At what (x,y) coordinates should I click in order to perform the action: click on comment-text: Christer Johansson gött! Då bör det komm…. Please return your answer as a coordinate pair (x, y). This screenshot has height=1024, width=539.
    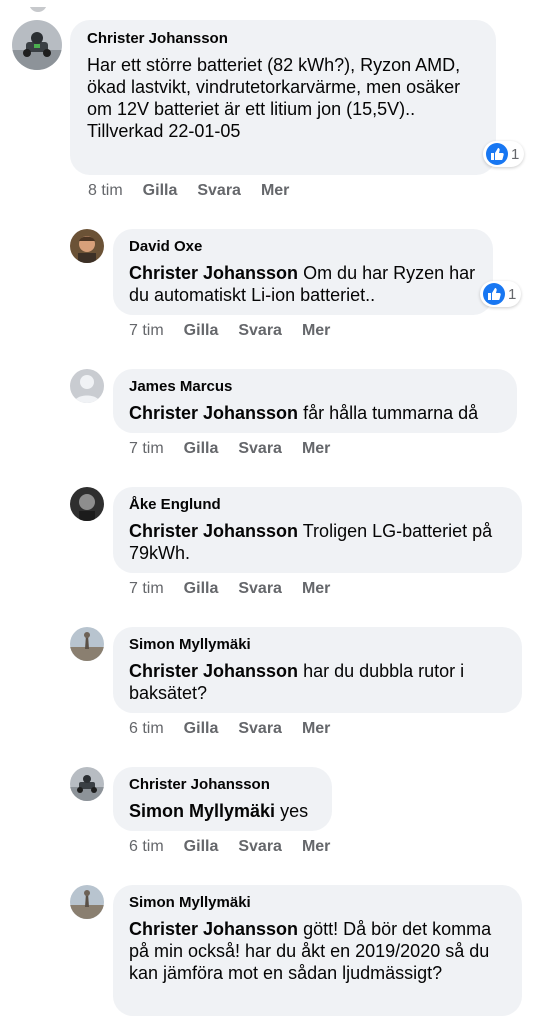
    Looking at the image, I should click on (310, 951).